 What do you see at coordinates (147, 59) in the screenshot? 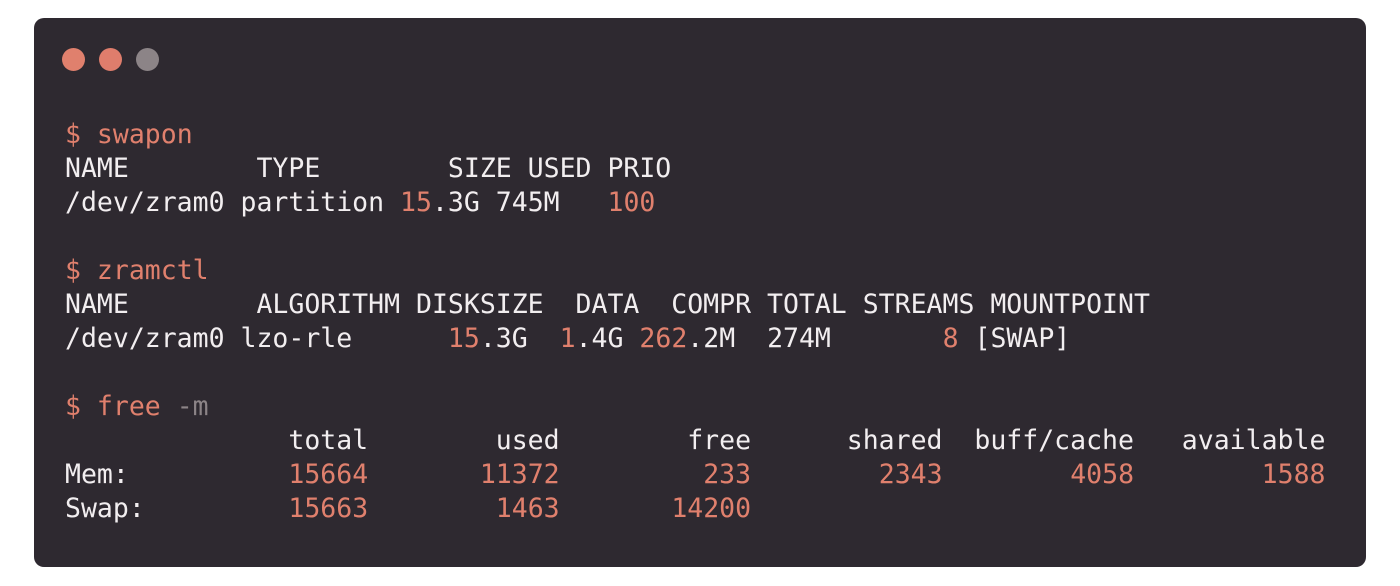
I see `maximize-dot-icon` at bounding box center [147, 59].